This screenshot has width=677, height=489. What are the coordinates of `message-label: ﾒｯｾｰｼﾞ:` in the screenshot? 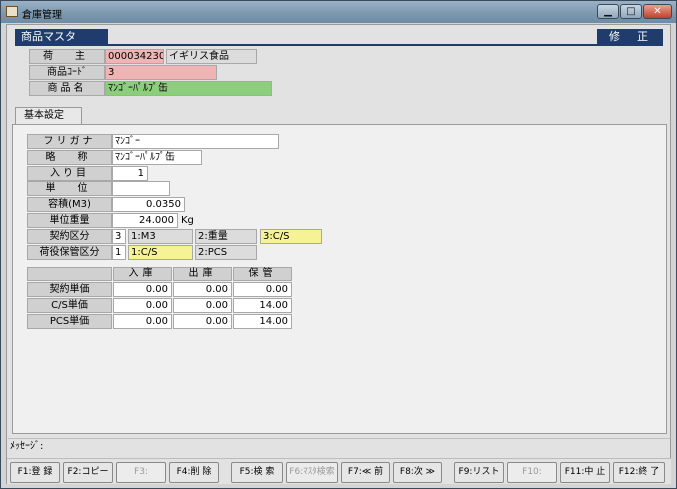 It's located at (27, 446).